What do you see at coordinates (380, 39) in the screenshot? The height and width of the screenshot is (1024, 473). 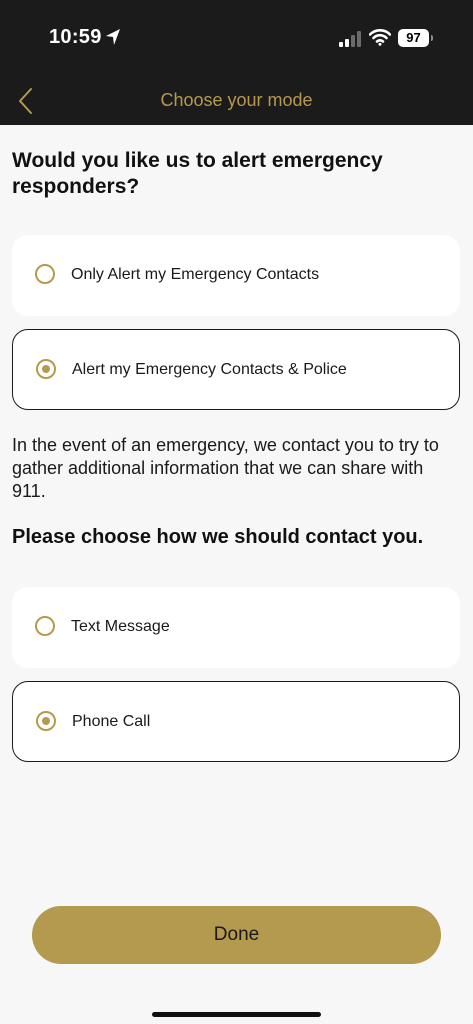 I see `wifi-icon` at bounding box center [380, 39].